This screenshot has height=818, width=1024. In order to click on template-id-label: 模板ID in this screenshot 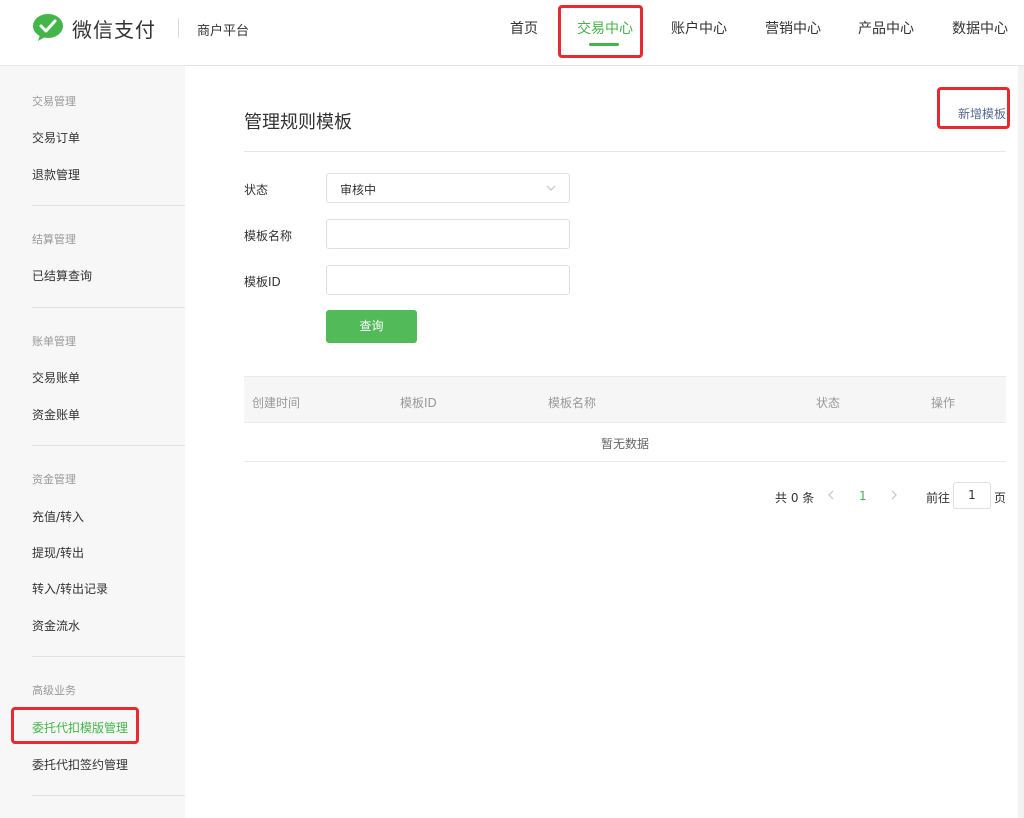, I will do `click(262, 282)`.